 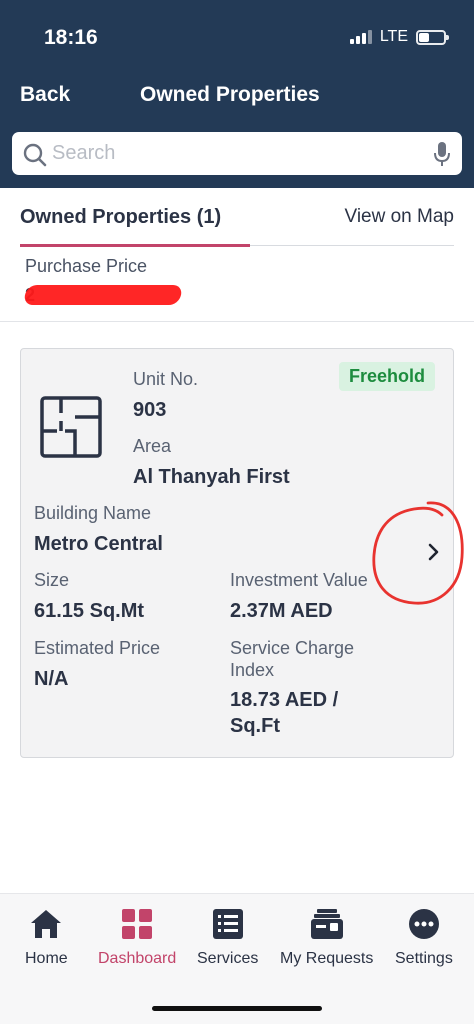 What do you see at coordinates (432, 37) in the screenshot?
I see `battery-icon` at bounding box center [432, 37].